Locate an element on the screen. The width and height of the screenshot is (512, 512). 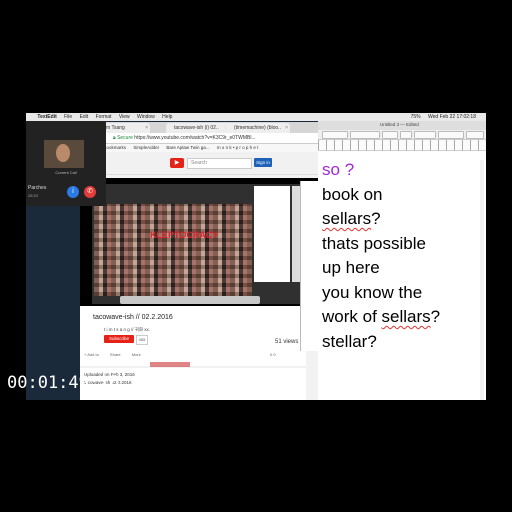
youtube-logo-icon: ▶ is located at coordinates (177, 163).